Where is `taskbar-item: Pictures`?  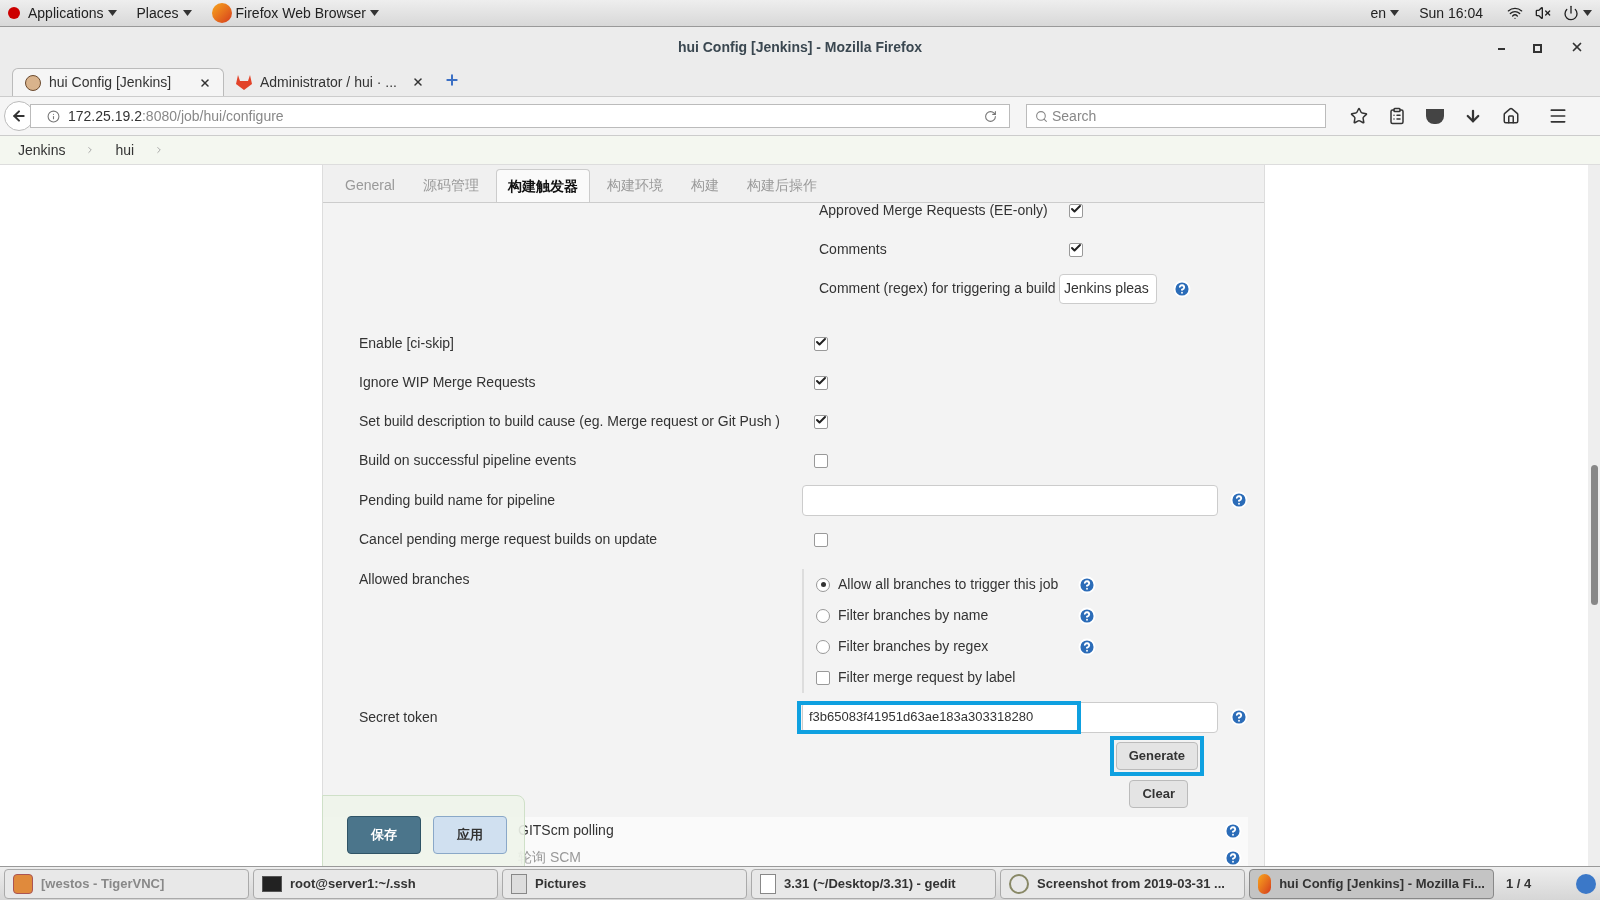
taskbar-item: Pictures is located at coordinates (624, 883).